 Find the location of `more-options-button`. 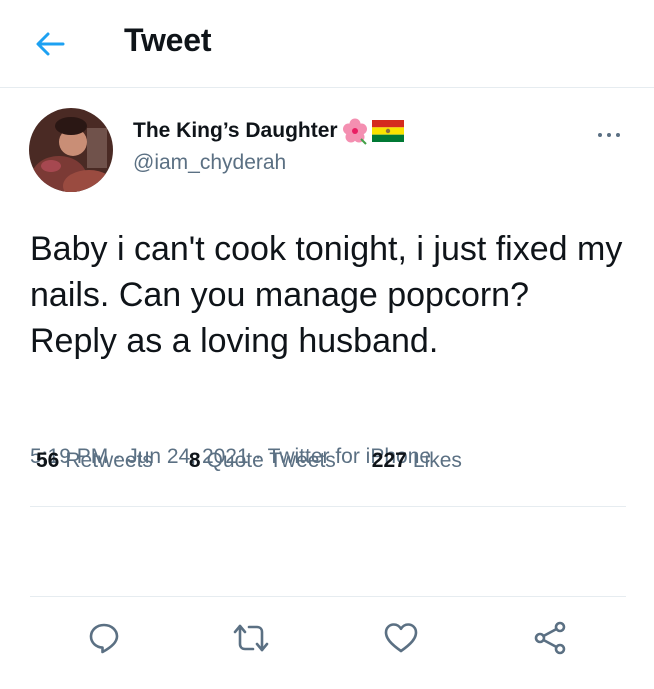

more-options-button is located at coordinates (609, 135).